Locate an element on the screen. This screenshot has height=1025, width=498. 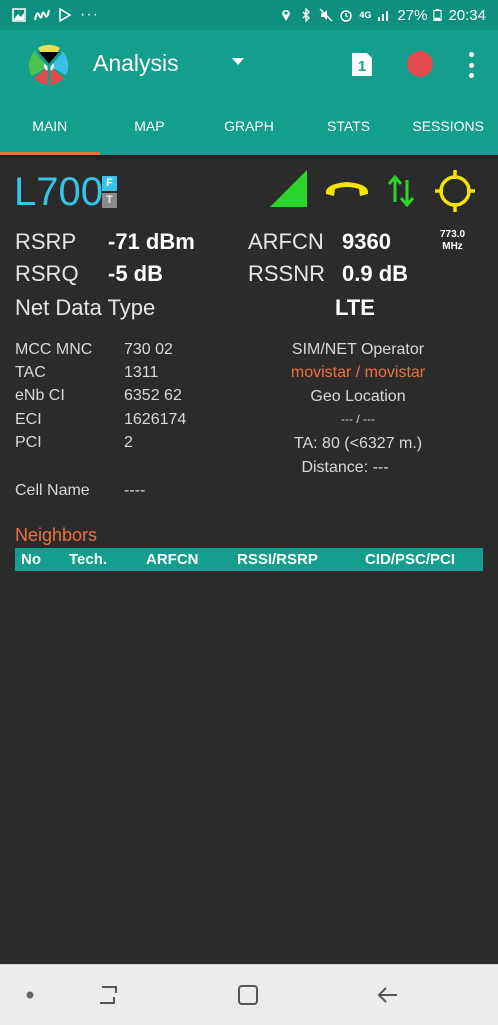
data-transfer-icon is located at coordinates (401, 191).